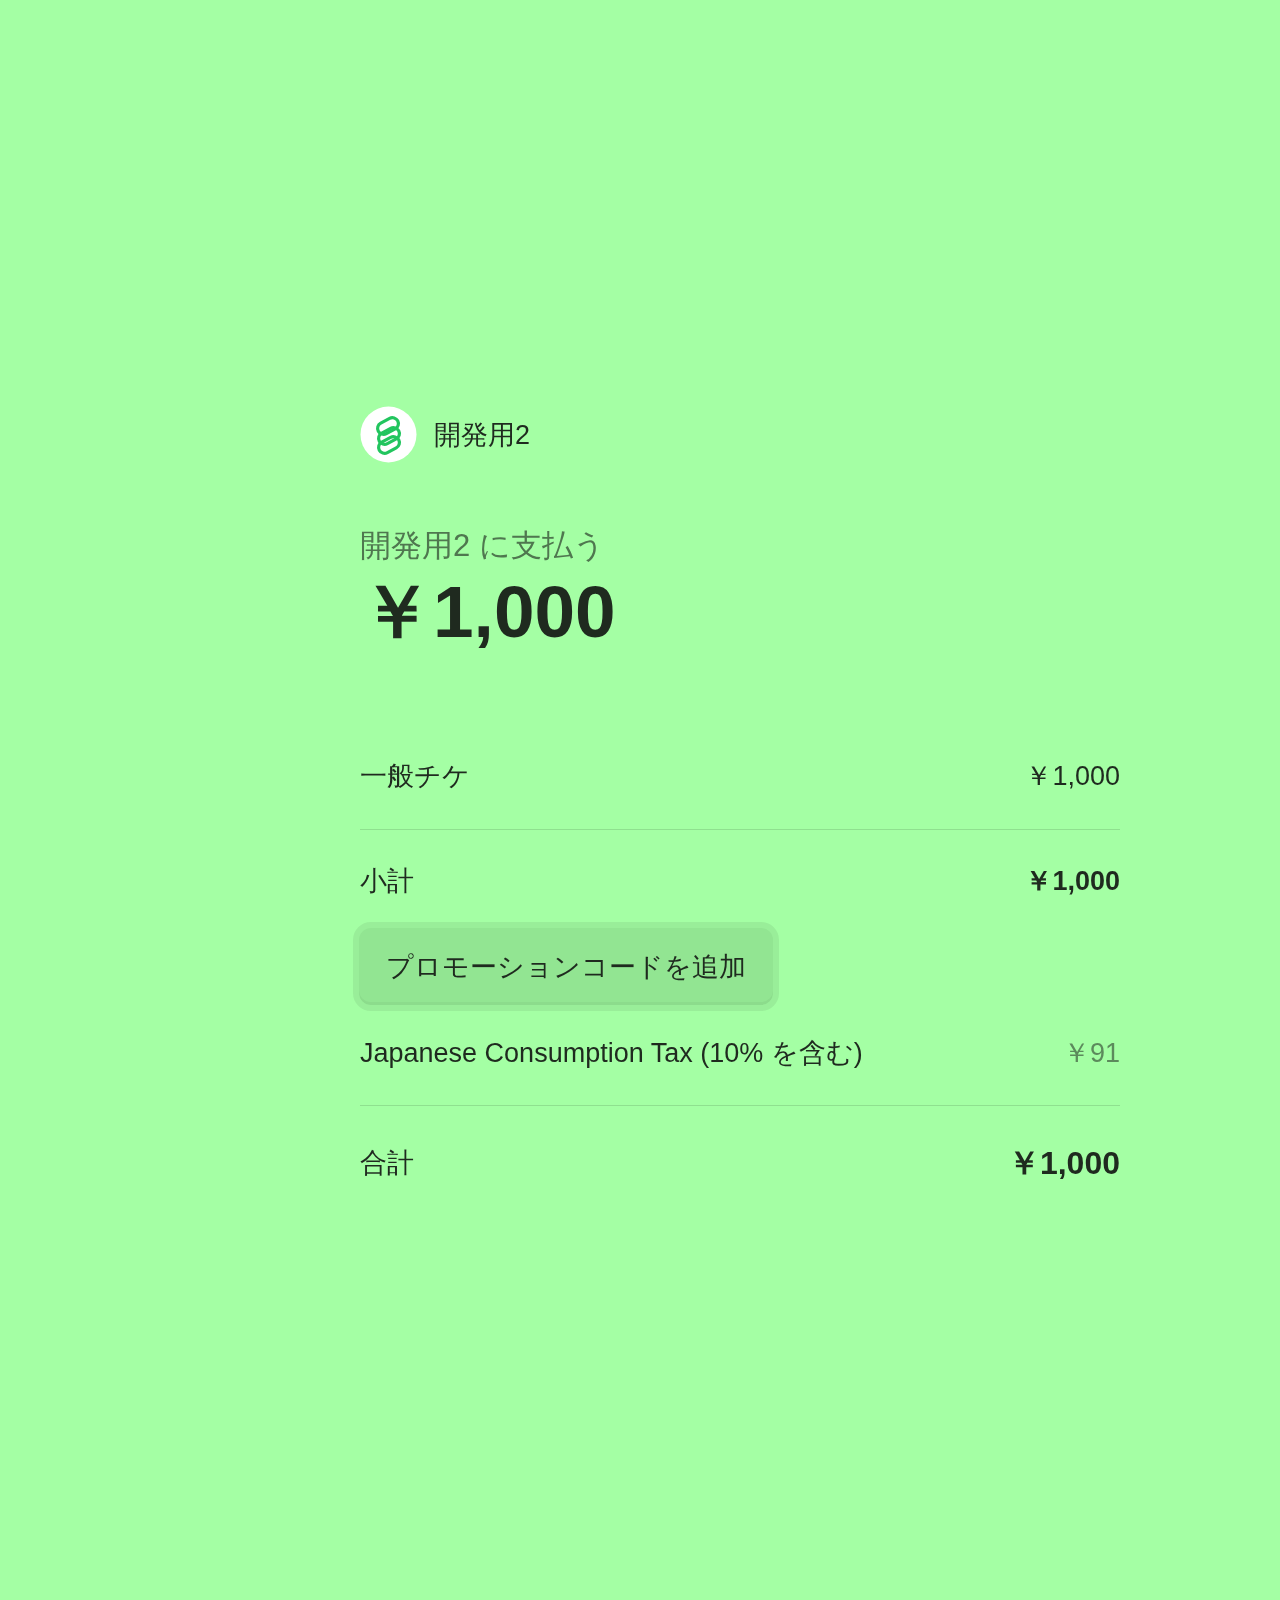 This screenshot has height=1600, width=1280. Describe the element at coordinates (1072, 776) in the screenshot. I see `line-item-amount: ￥1,000` at that location.